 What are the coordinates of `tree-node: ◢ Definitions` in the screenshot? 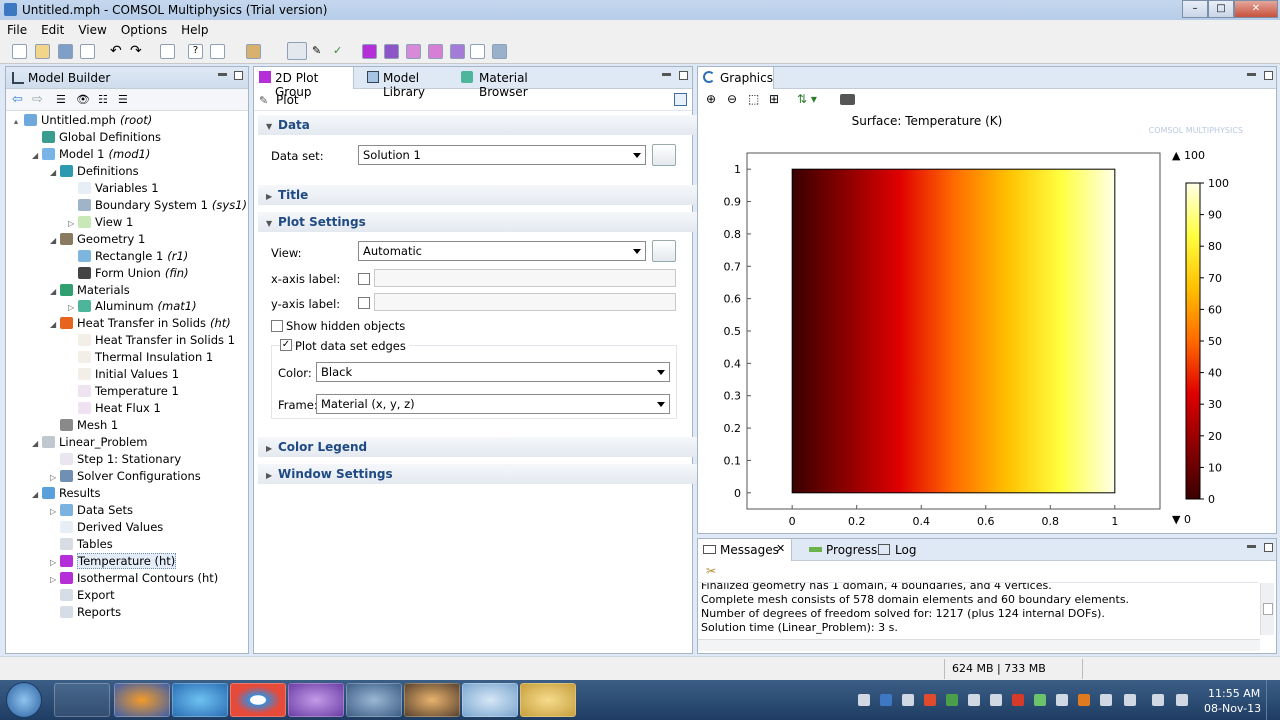 It's located at (94, 171).